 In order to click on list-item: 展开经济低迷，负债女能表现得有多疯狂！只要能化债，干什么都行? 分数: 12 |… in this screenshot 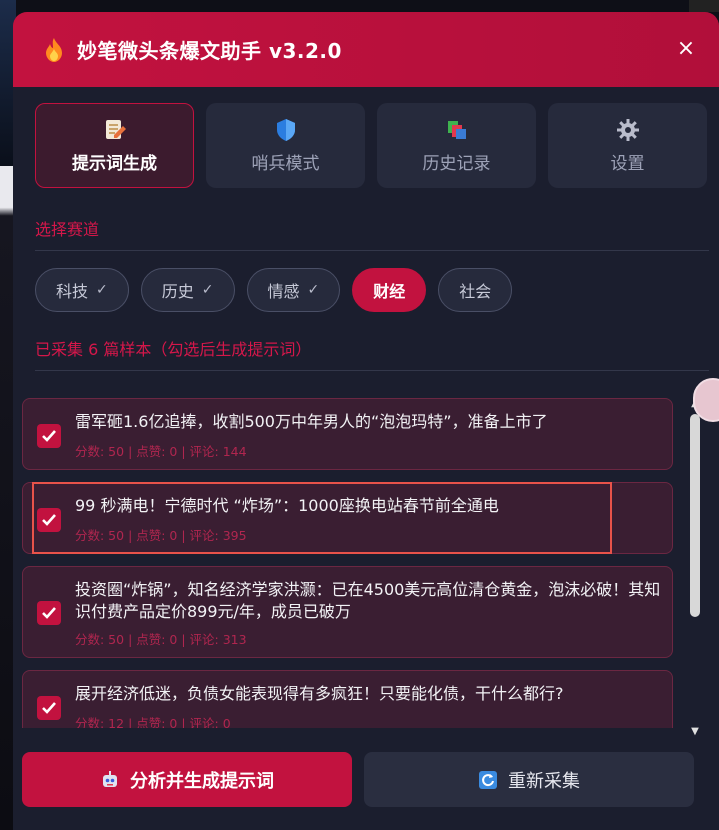, I will do `click(347, 699)`.